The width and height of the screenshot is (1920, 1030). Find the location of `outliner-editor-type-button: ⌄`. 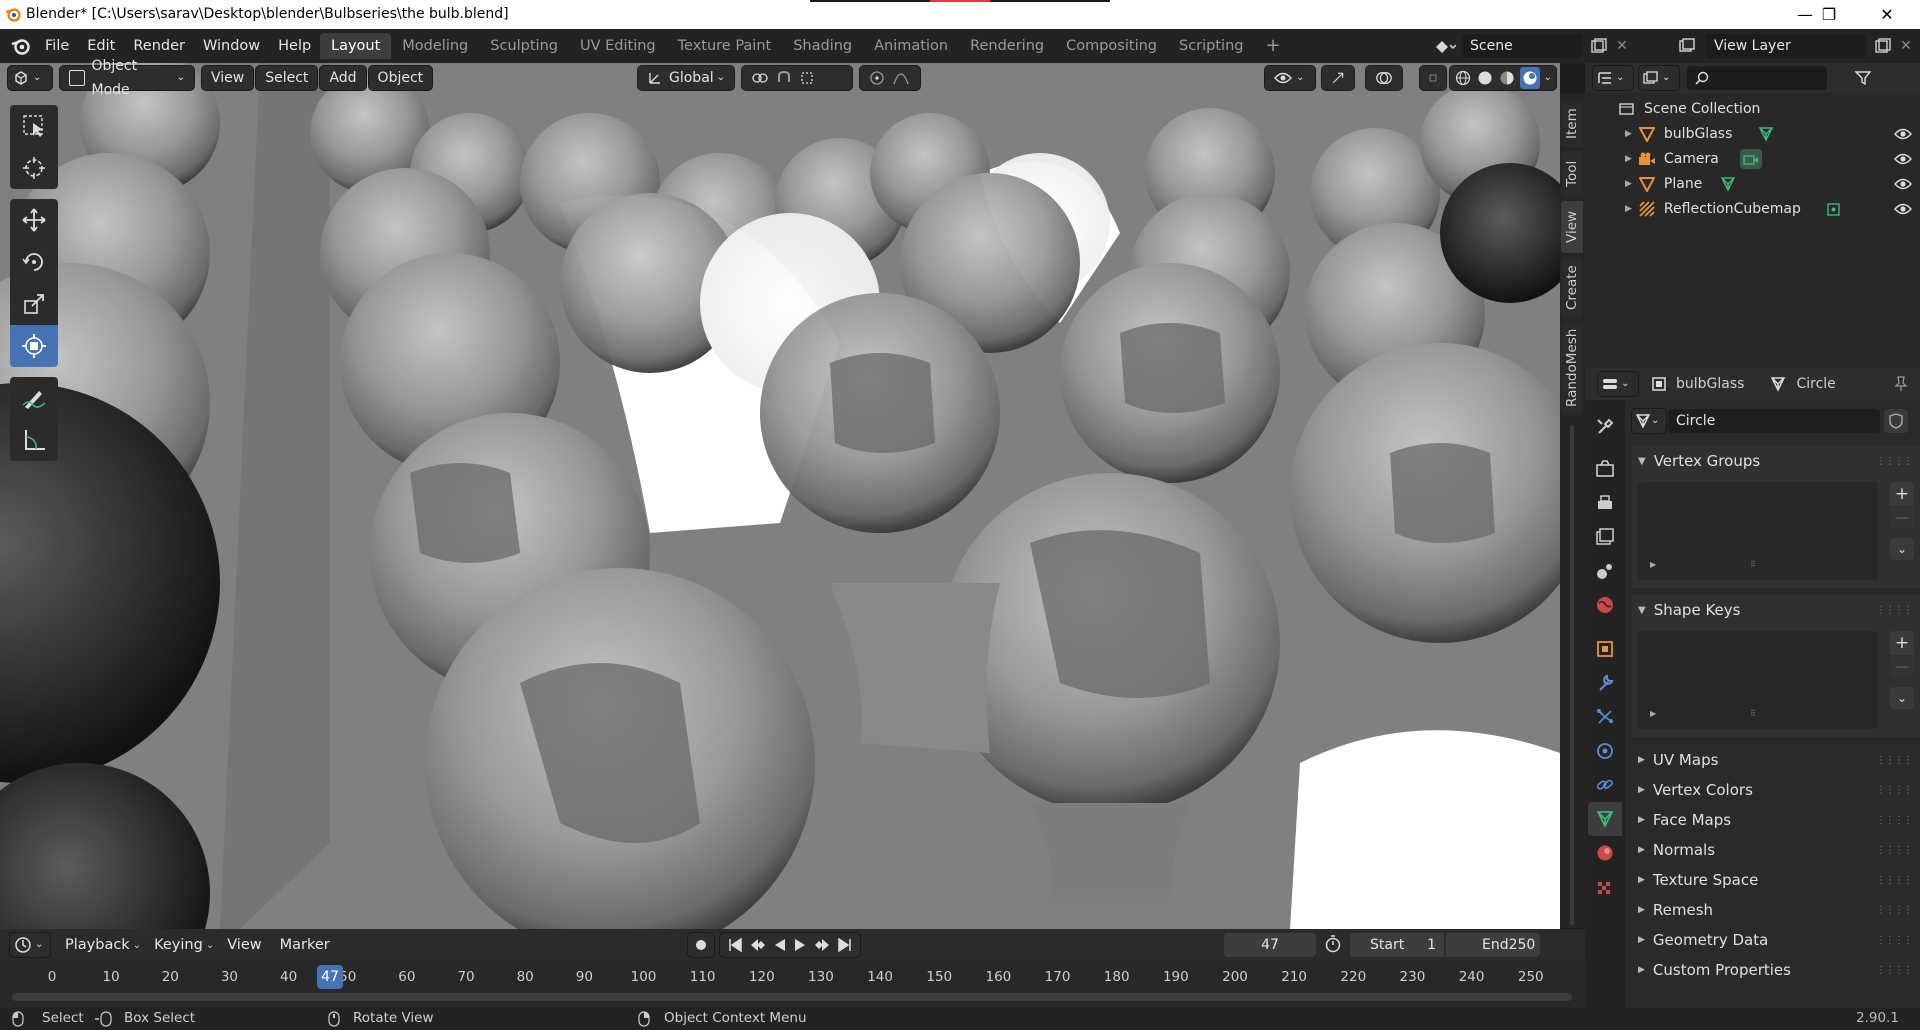

outliner-editor-type-button: ⌄ is located at coordinates (1613, 78).